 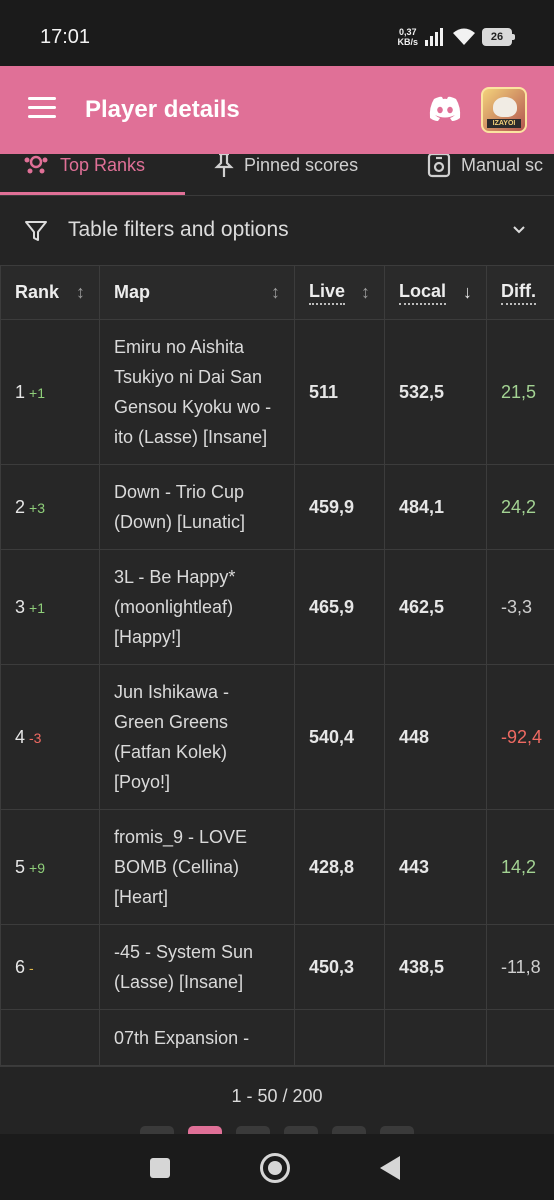 I want to click on app-bar: Player details IZAYOI, so click(x=277, y=110).